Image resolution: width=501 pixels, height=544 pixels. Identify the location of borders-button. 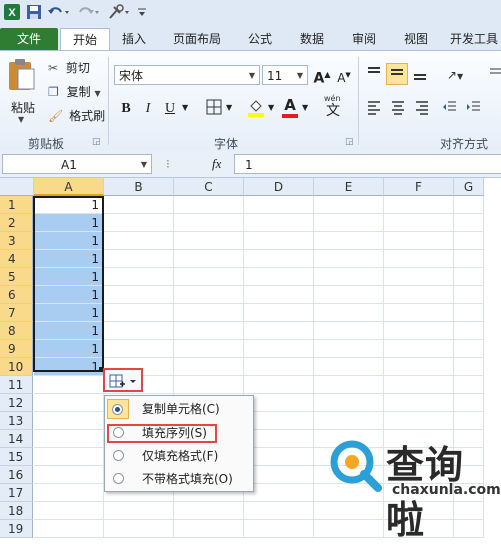
(214, 109).